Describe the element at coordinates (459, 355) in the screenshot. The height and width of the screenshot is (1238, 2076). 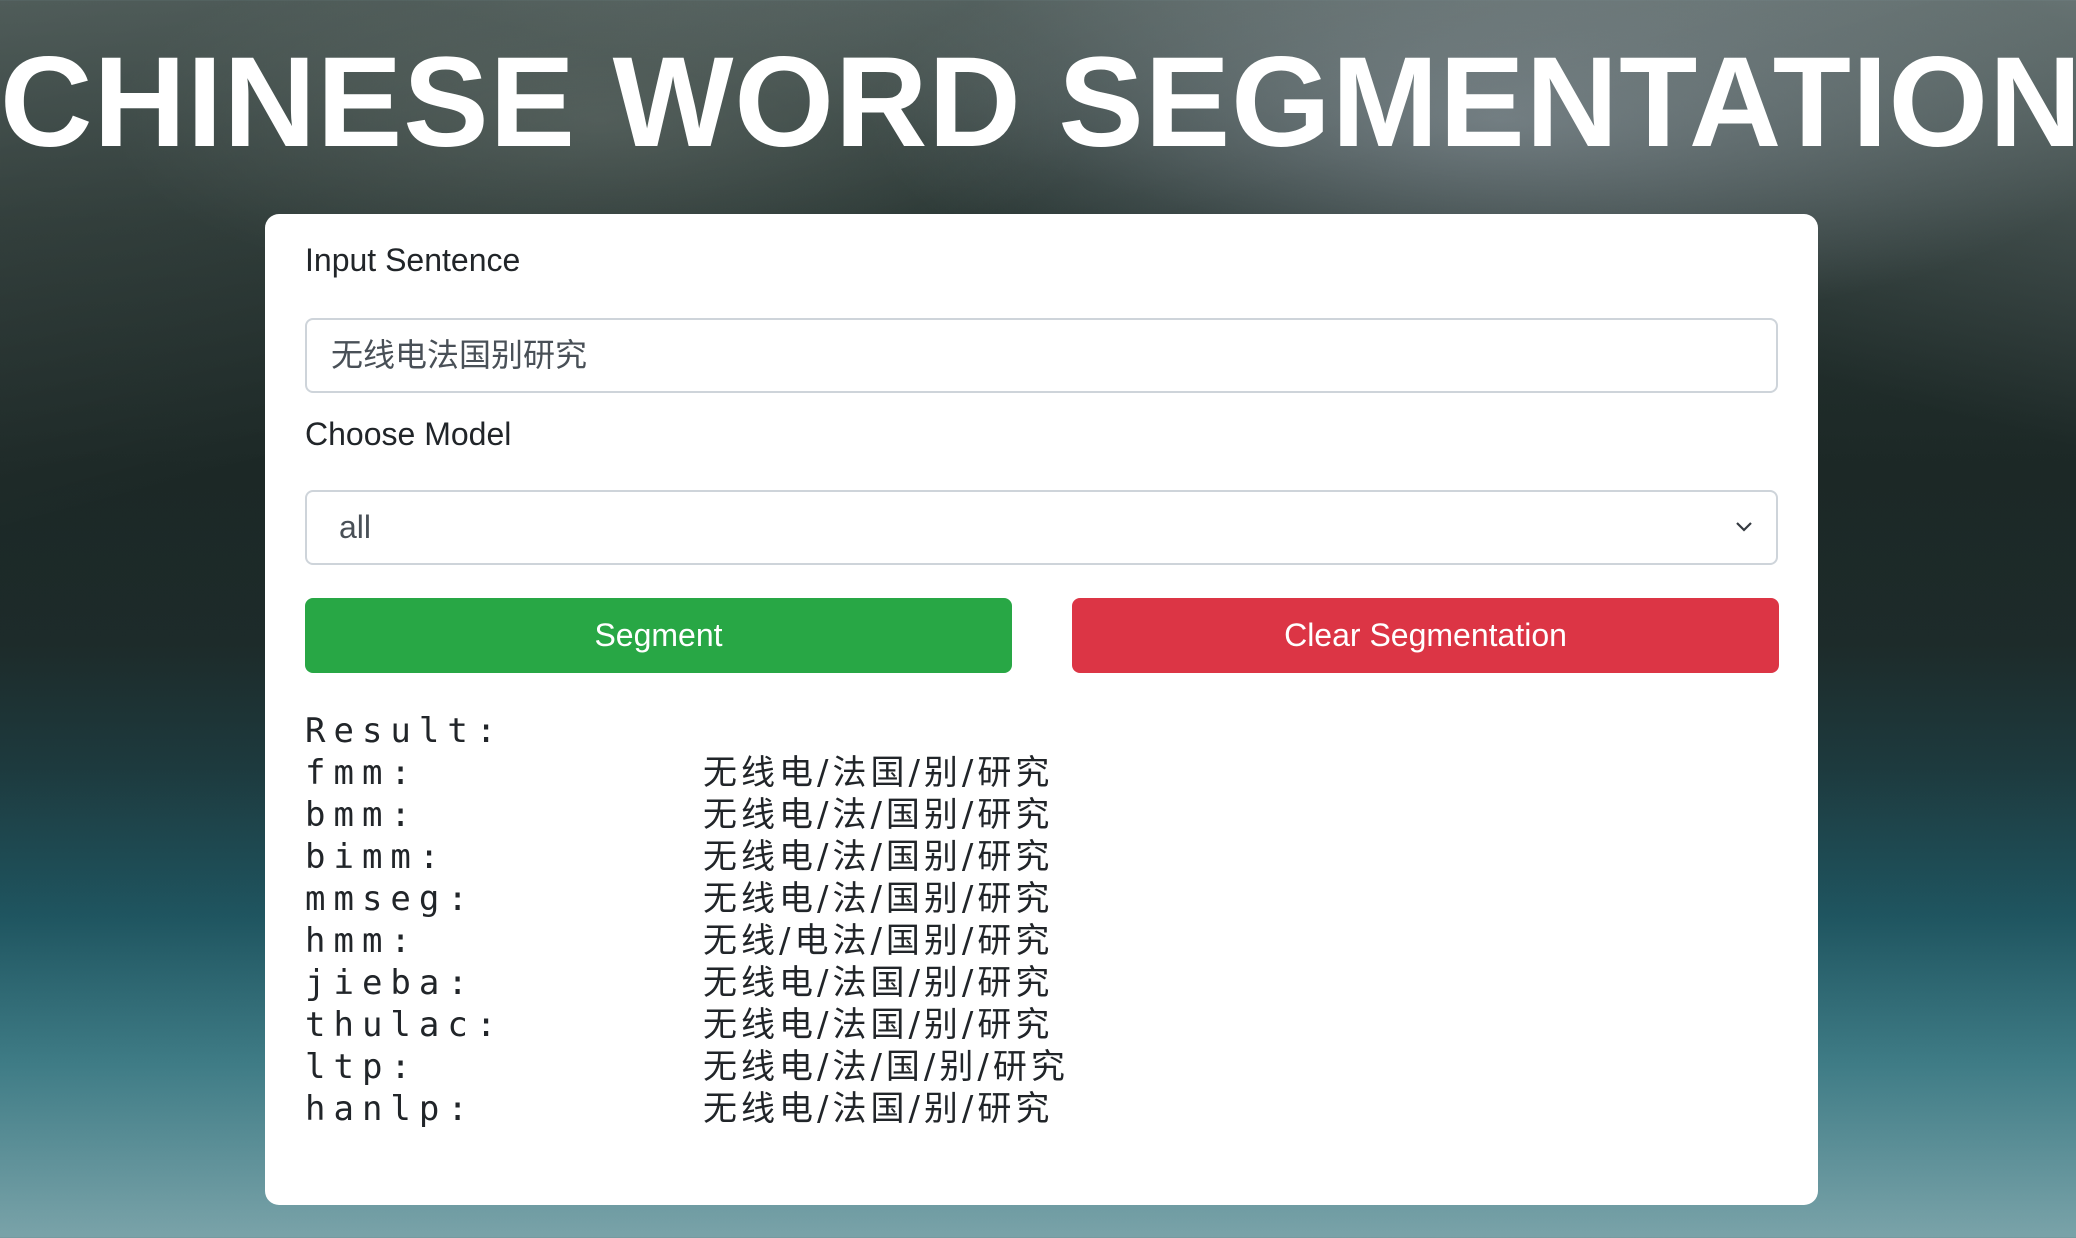
I see `sentence-input-value: 无线电法国别研究` at that location.